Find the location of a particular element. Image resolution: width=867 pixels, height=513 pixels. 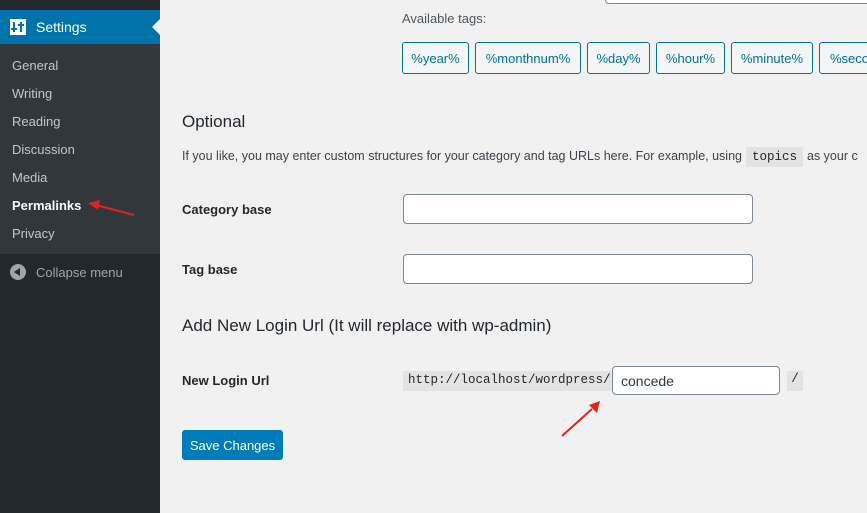

save-changes-button: Save Changes is located at coordinates (232, 445).